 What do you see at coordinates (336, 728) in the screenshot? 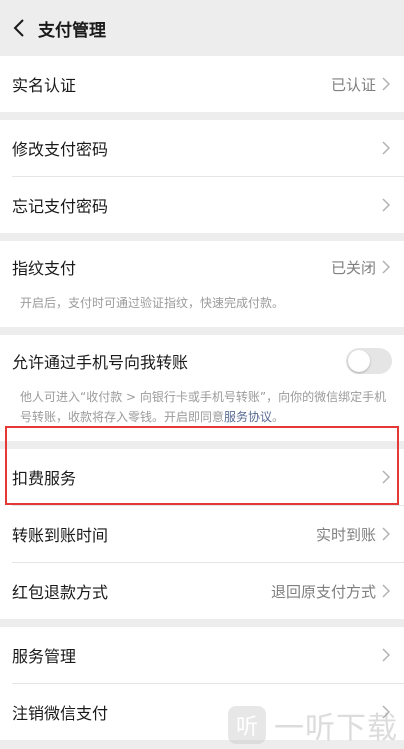
I see `watermark-text: 一听下载` at bounding box center [336, 728].